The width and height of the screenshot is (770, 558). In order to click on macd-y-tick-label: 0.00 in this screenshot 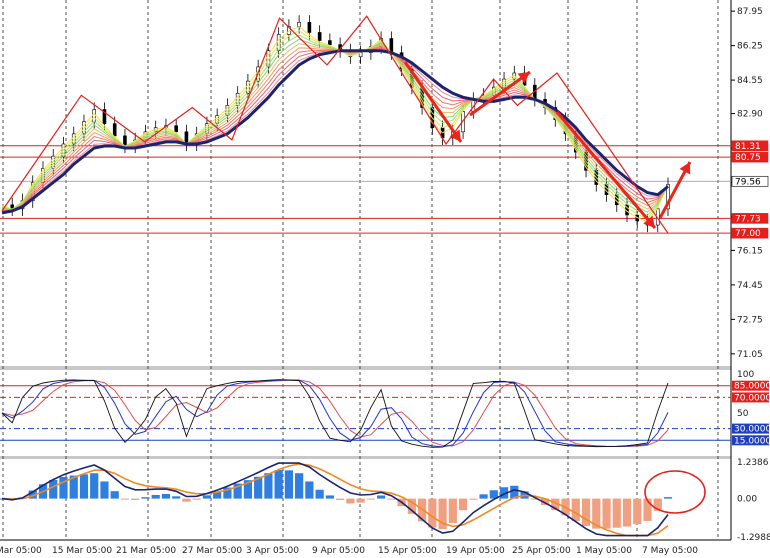, I will do `click(747, 500)`.